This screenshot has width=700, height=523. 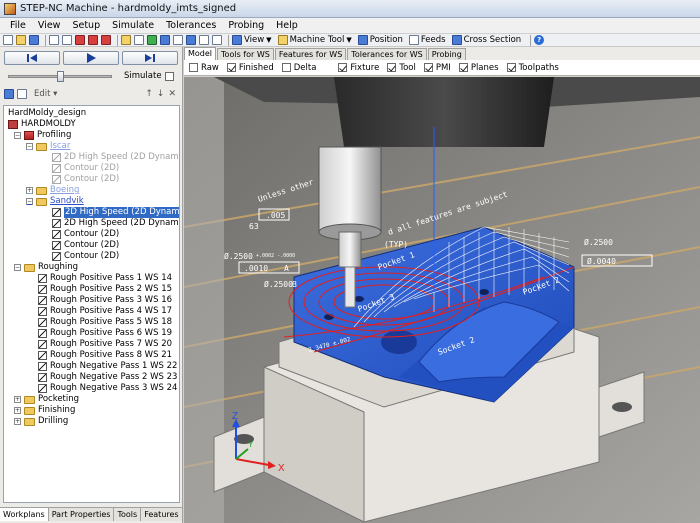 What do you see at coordinates (286, 67) in the screenshot?
I see `delta-checkbox` at bounding box center [286, 67].